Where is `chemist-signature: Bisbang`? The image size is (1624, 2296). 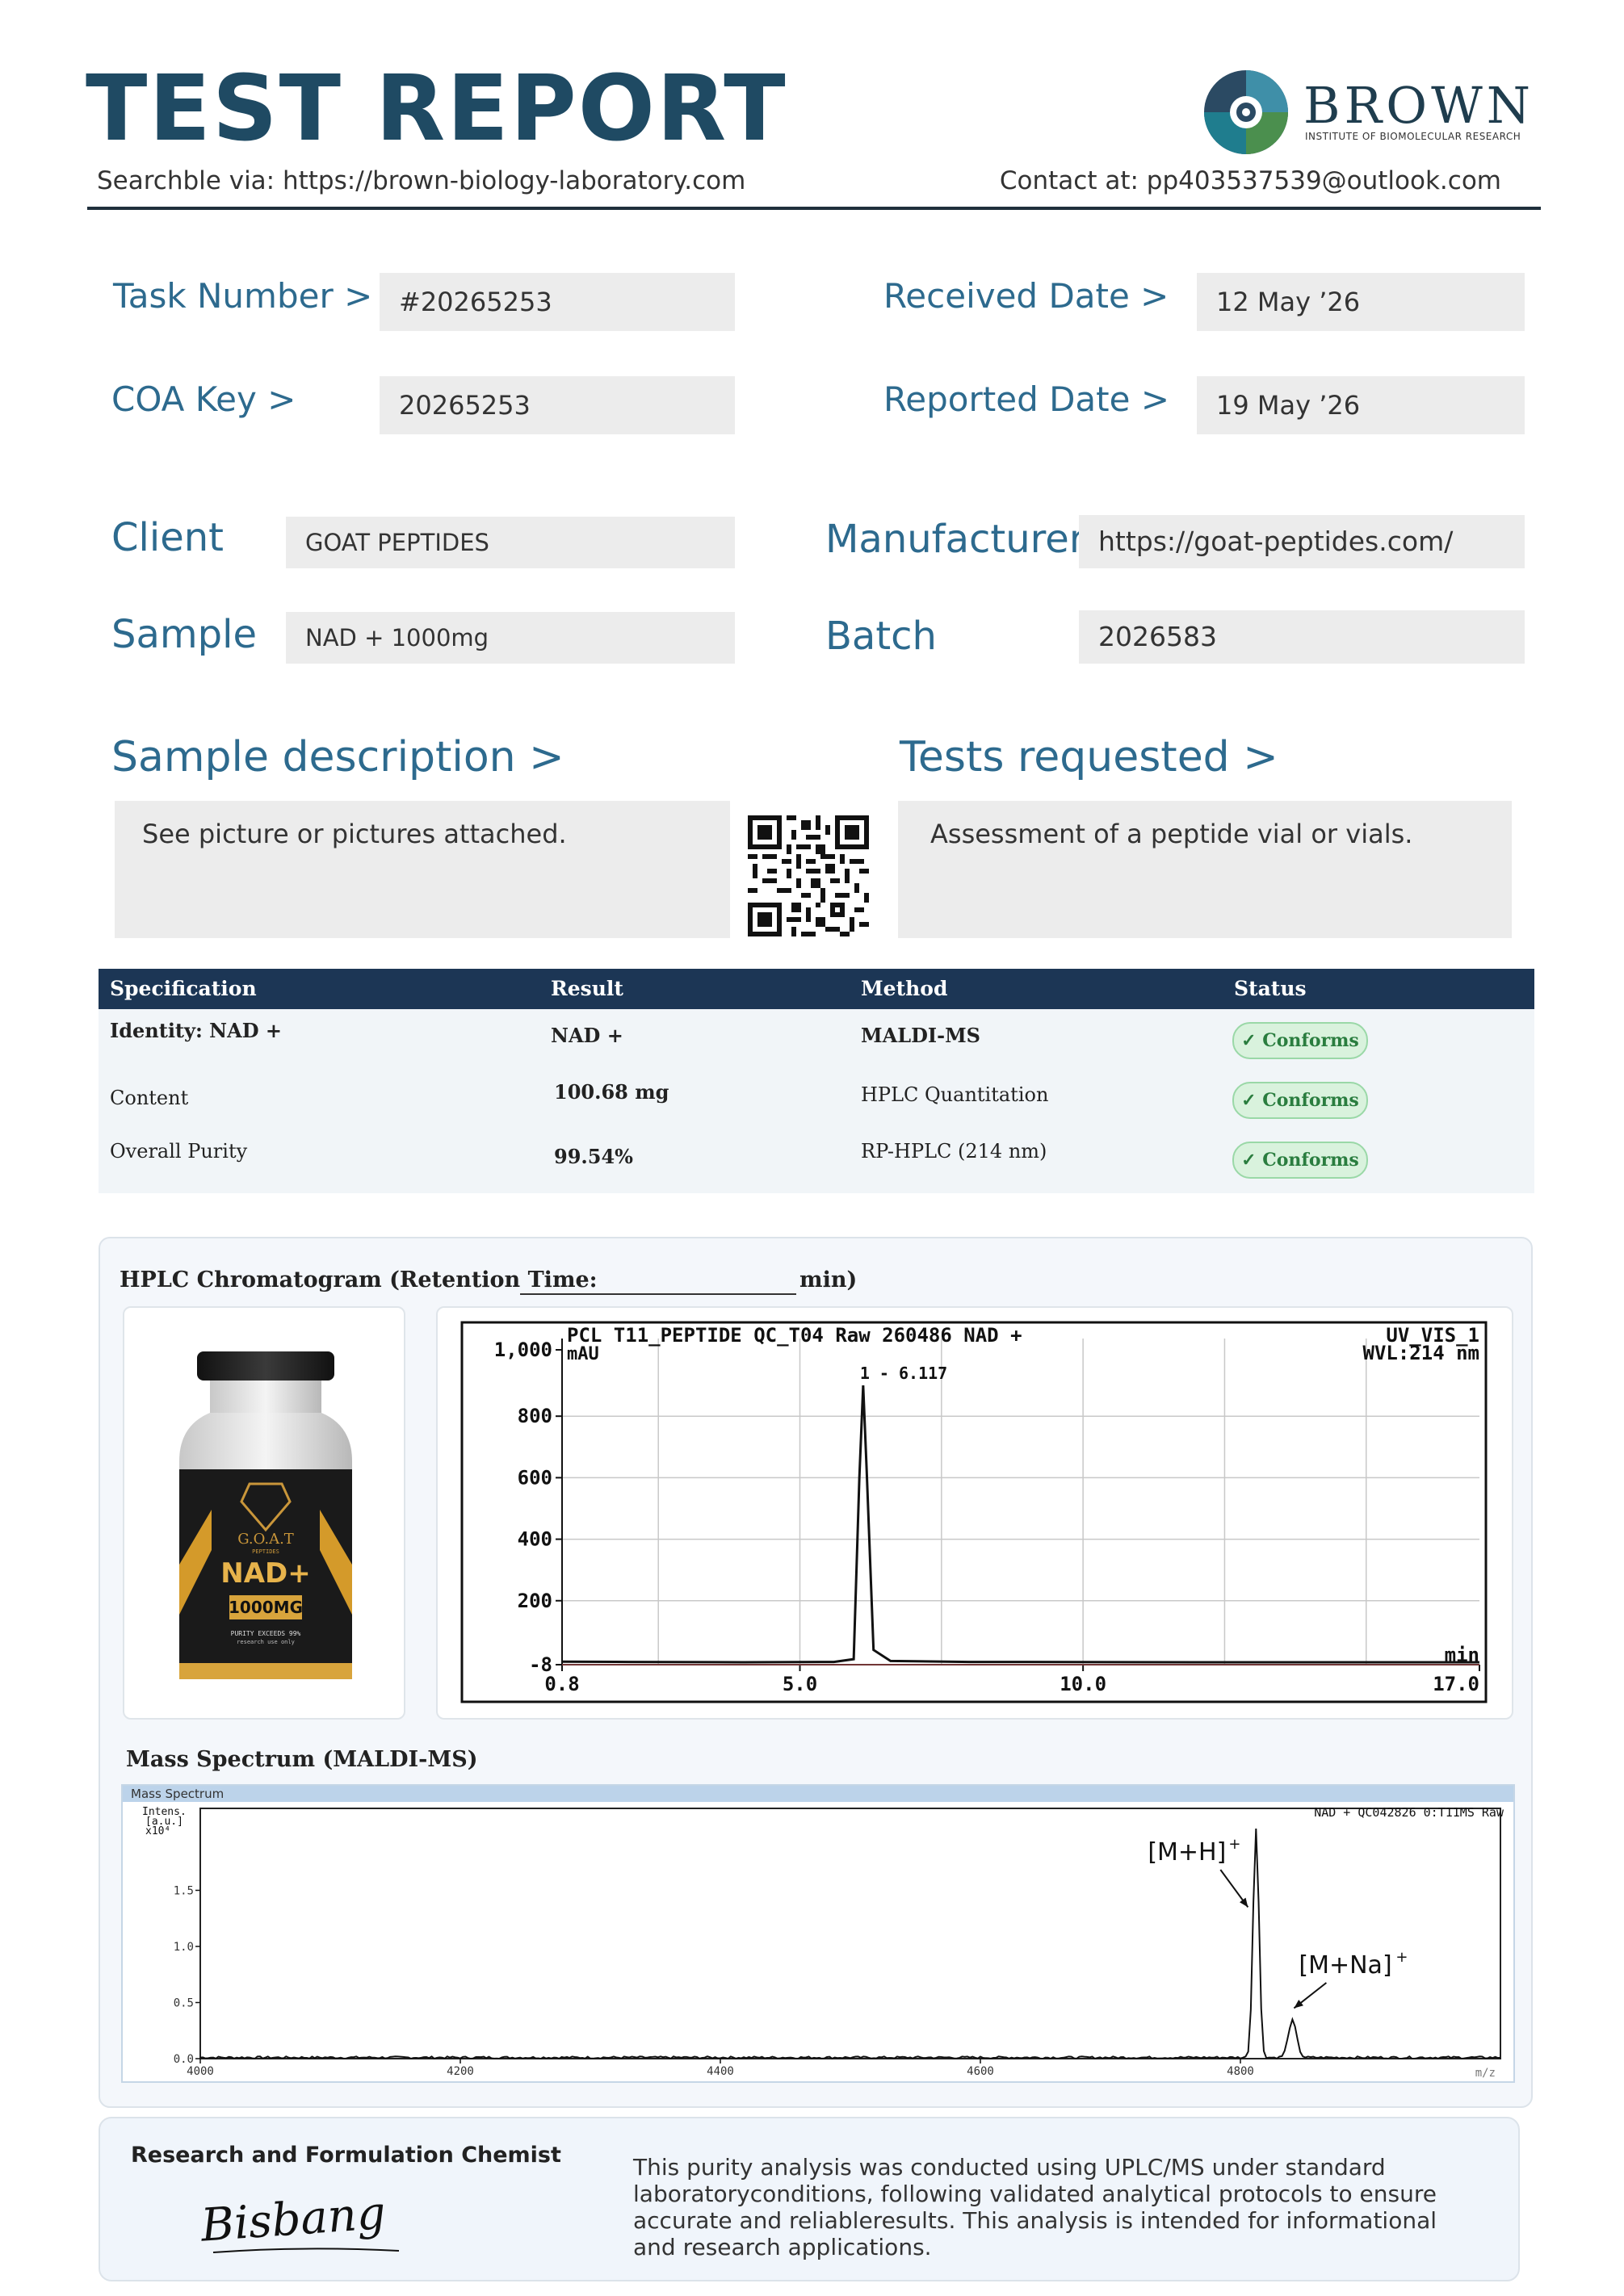 chemist-signature: Bisbang is located at coordinates (299, 2220).